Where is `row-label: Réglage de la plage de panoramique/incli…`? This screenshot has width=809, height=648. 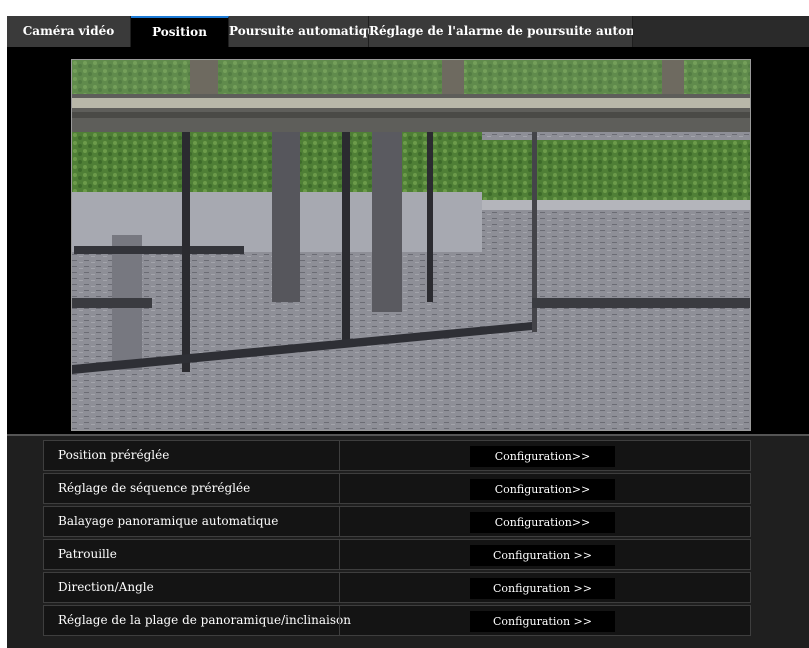
row-label: Réglage de la plage de panoramique/incli… is located at coordinates (204, 620).